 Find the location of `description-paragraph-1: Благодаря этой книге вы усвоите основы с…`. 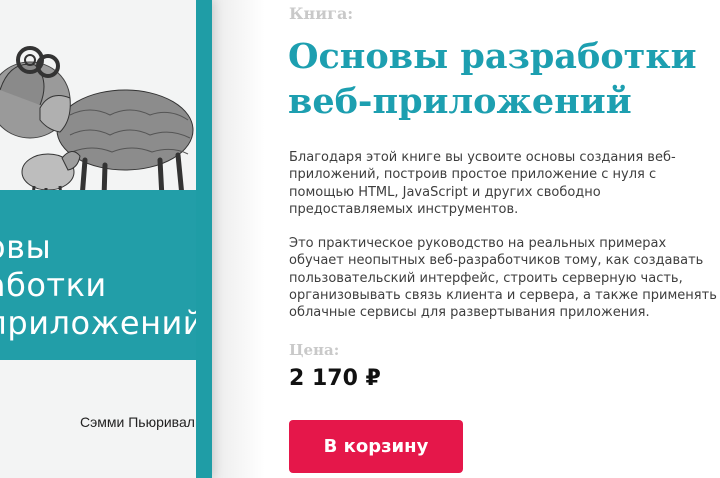

description-paragraph-1: Благодаря этой книге вы усвоите основы с… is located at coordinates (482, 183).